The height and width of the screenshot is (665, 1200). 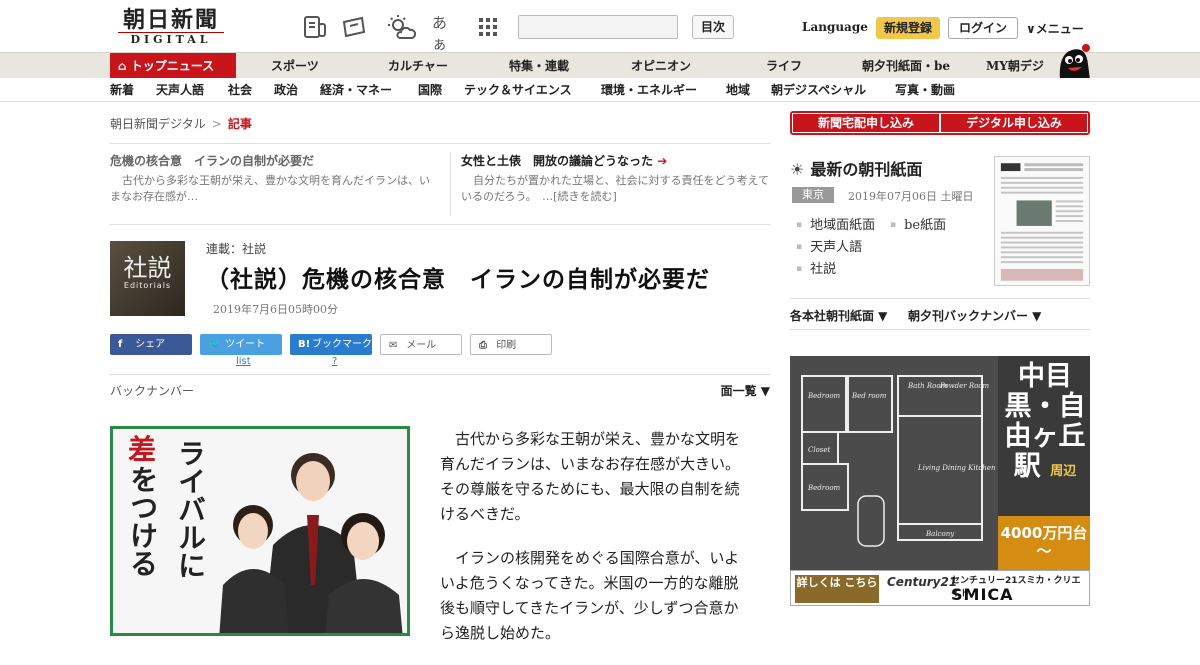 I want to click on ad-area-text: 中目黒・自由ヶ丘駅 周辺, so click(x=1045, y=424).